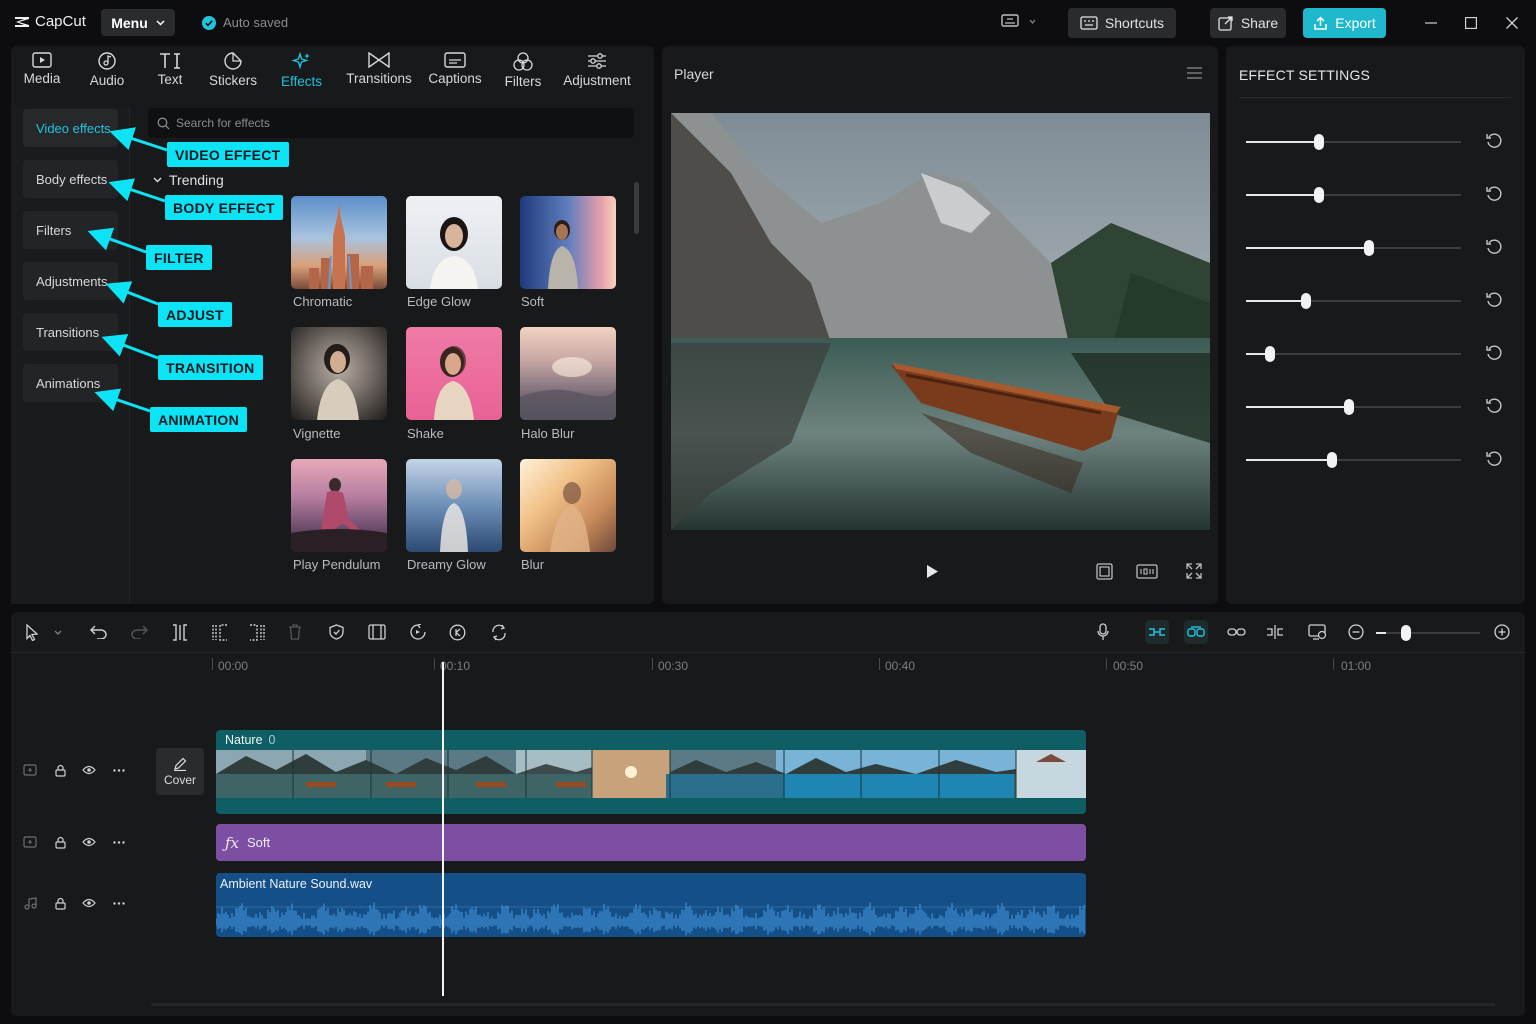 This screenshot has height=1024, width=1536. Describe the element at coordinates (932, 574) in the screenshot. I see `play-button` at that location.